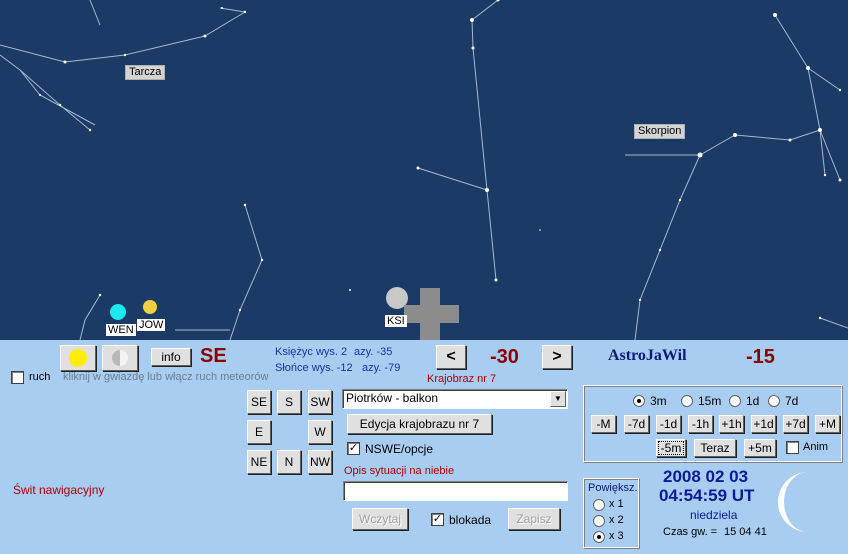 The height and width of the screenshot is (554, 848). I want to click on moon-altitude: Księżyc wys. 2, so click(311, 352).